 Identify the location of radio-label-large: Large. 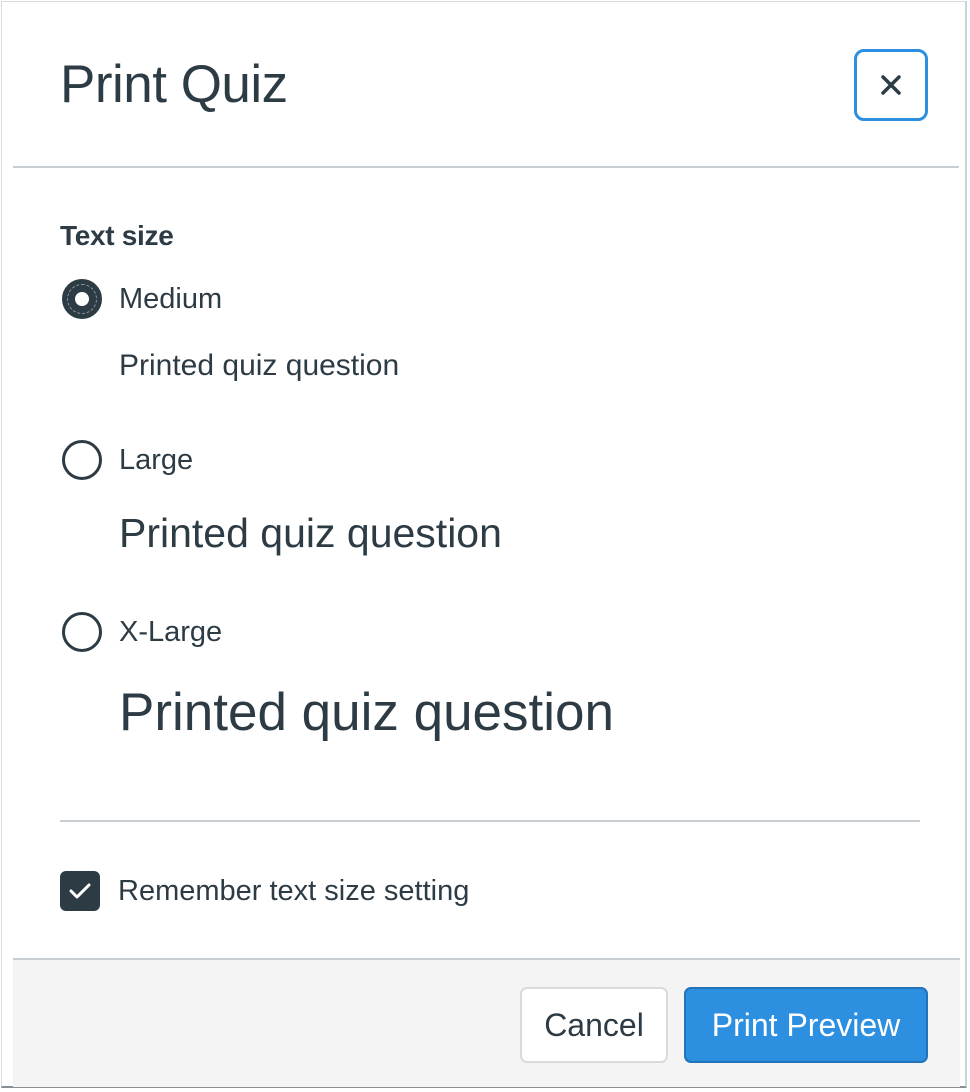
(156, 459).